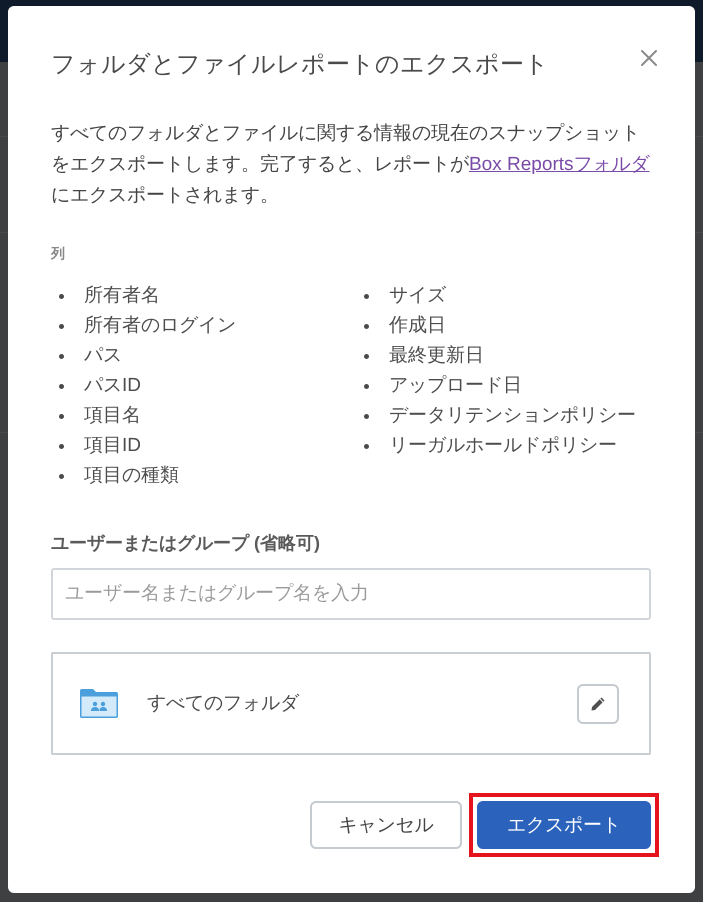 Image resolution: width=703 pixels, height=902 pixels. I want to click on column-name: リーガルホールドポリシー, so click(503, 446).